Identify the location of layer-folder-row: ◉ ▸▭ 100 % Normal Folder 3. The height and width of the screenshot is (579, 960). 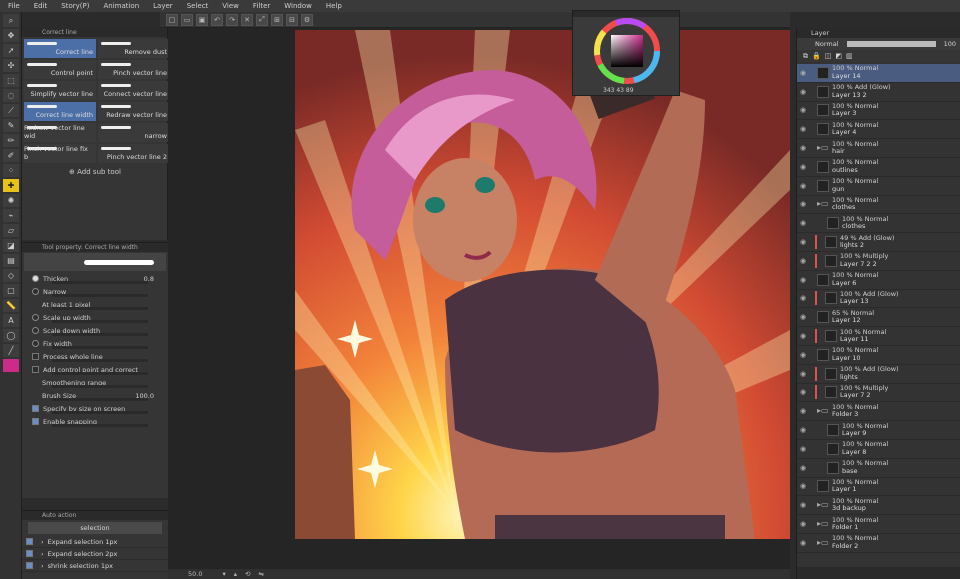
(878, 412).